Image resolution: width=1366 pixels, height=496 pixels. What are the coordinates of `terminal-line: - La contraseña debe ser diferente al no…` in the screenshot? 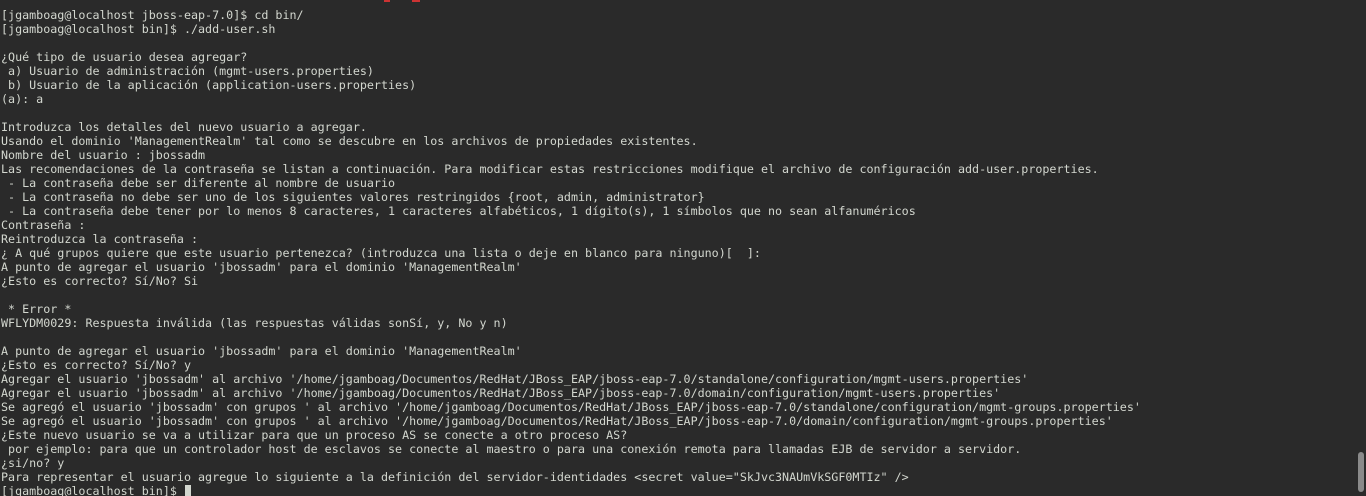 It's located at (198, 183).